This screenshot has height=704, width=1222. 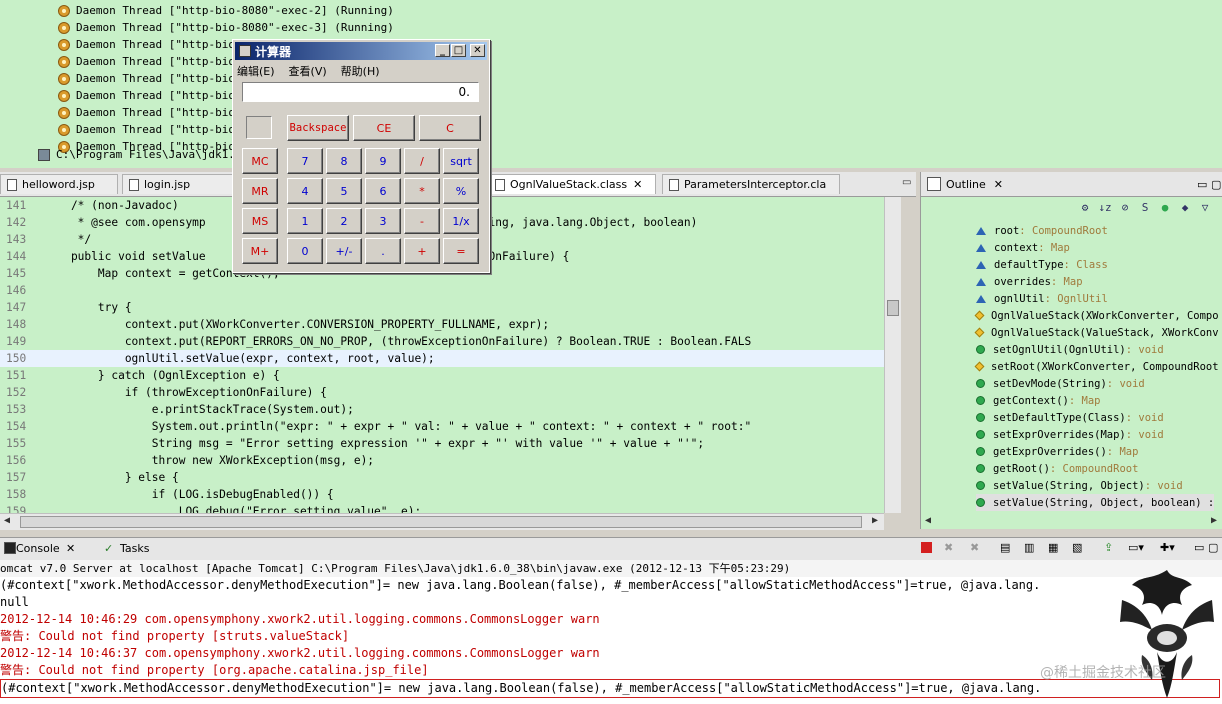 What do you see at coordinates (308, 71) in the screenshot?
I see `menu-view: 查看(V)` at bounding box center [308, 71].